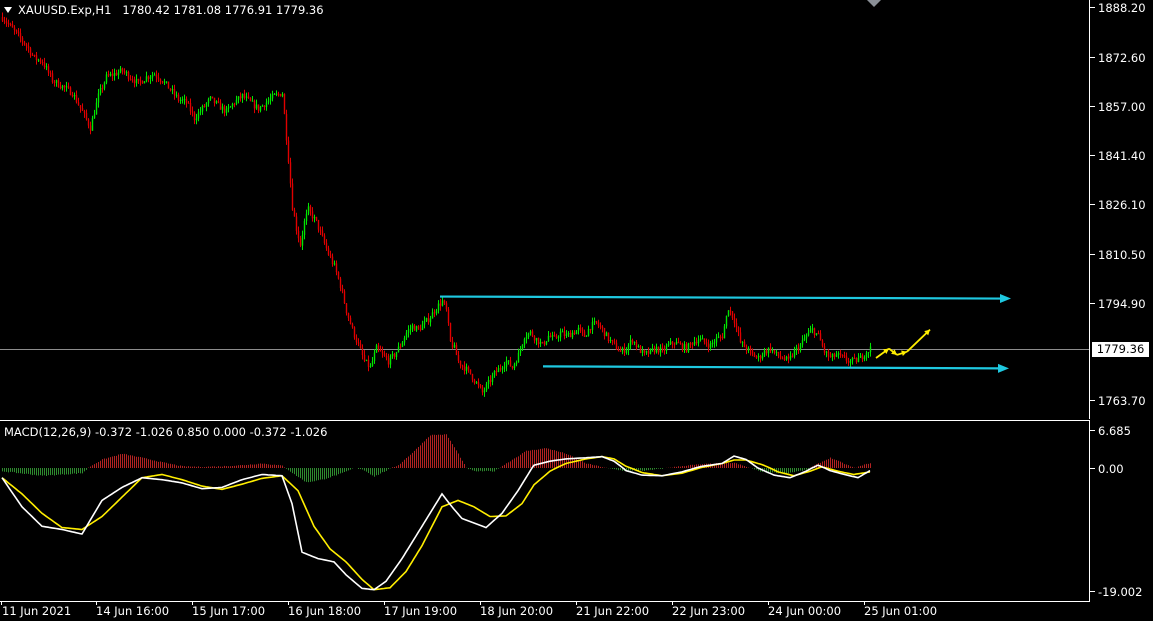 The width and height of the screenshot is (1153, 621). What do you see at coordinates (8, 10) in the screenshot?
I see `dropdown-triangle-icon` at bounding box center [8, 10].